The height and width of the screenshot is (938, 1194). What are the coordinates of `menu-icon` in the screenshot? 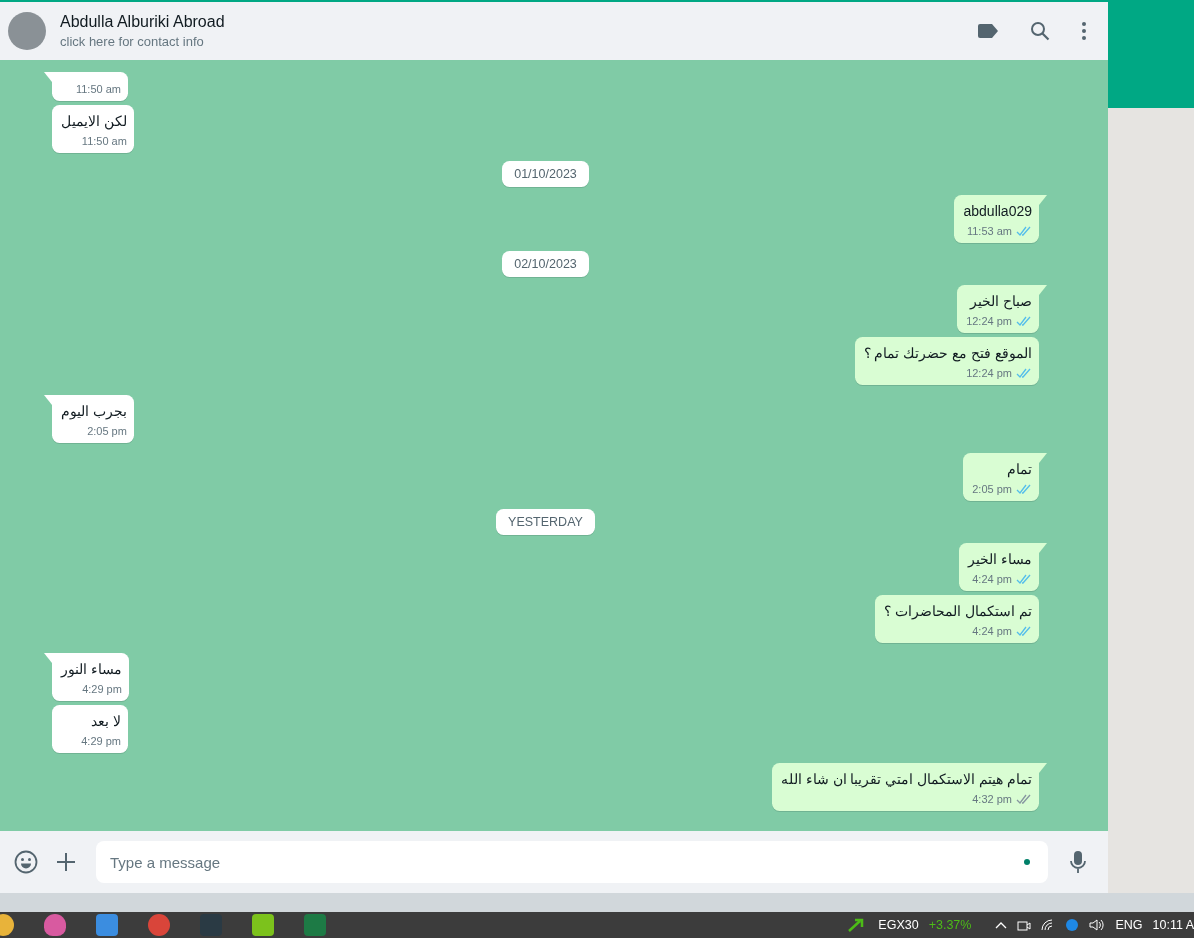 It's located at (1084, 31).